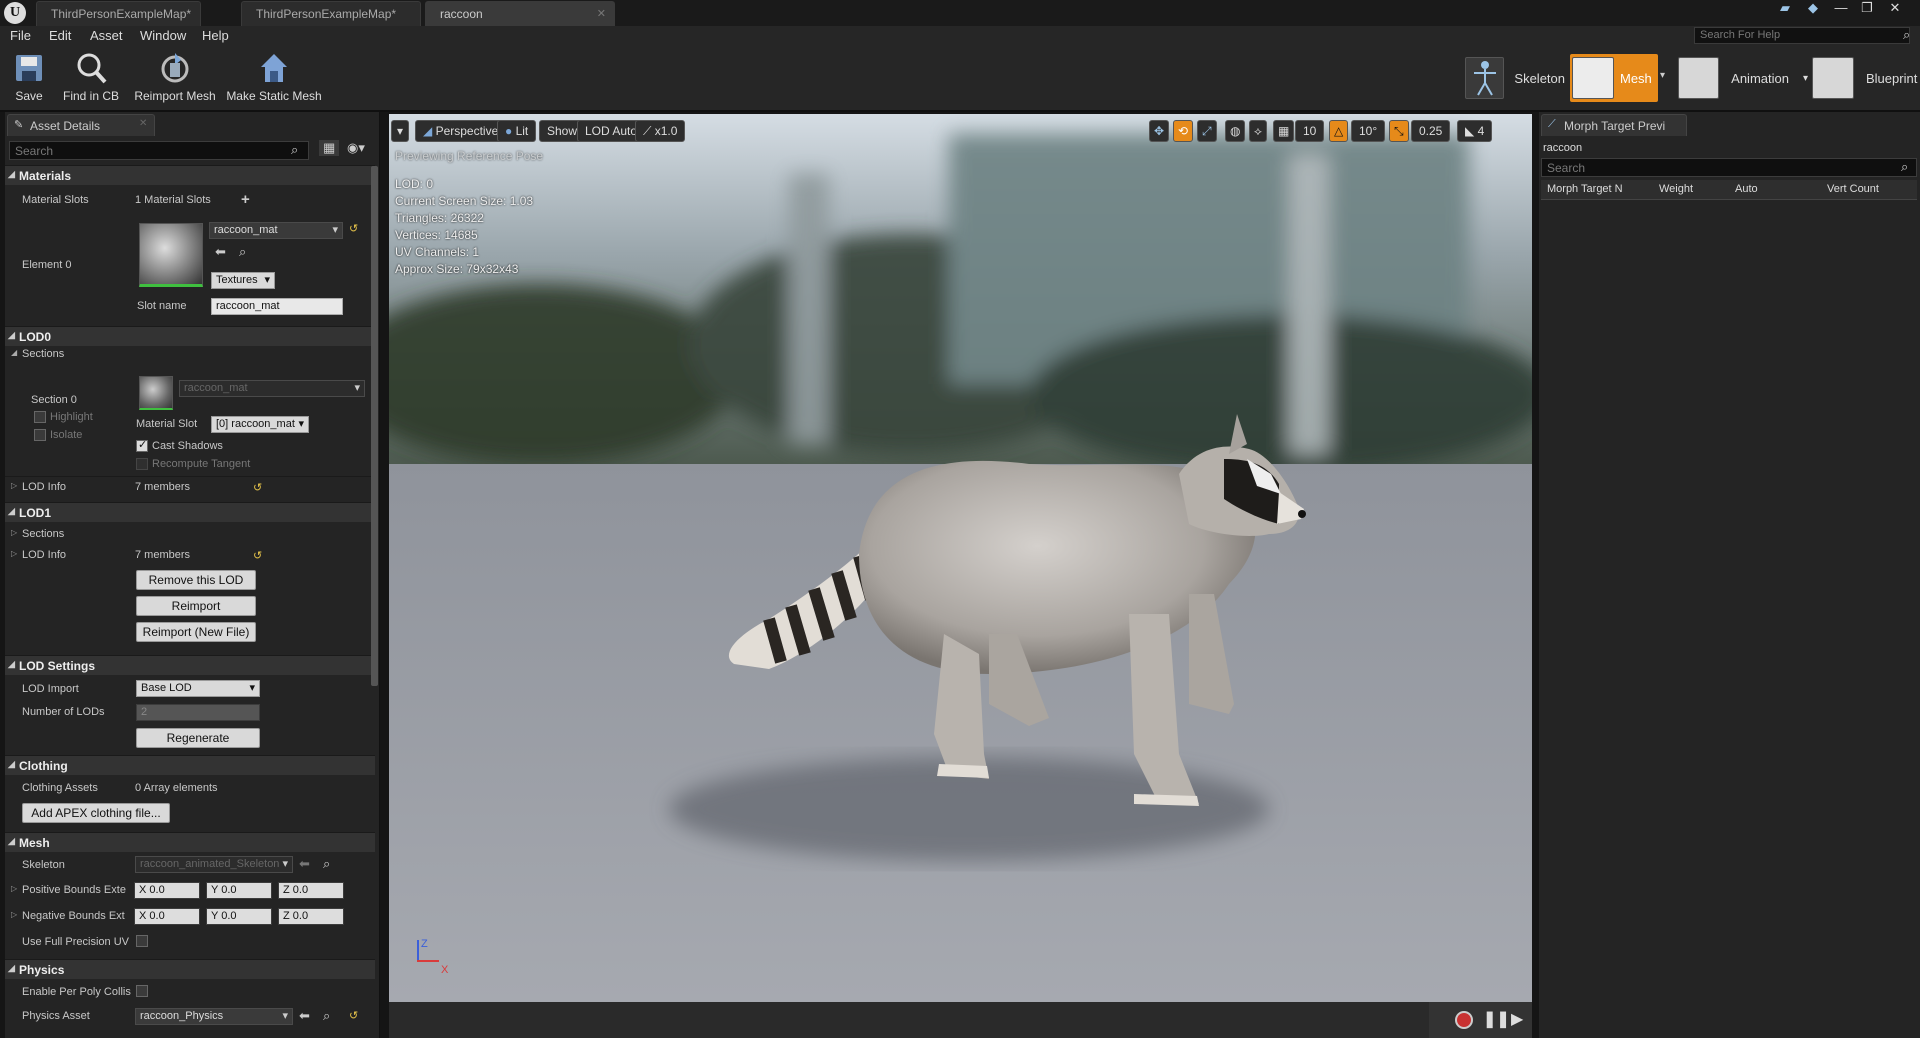 Image resolution: width=1920 pixels, height=1038 pixels. What do you see at coordinates (1676, 189) in the screenshot?
I see `column-weight: Weight` at bounding box center [1676, 189].